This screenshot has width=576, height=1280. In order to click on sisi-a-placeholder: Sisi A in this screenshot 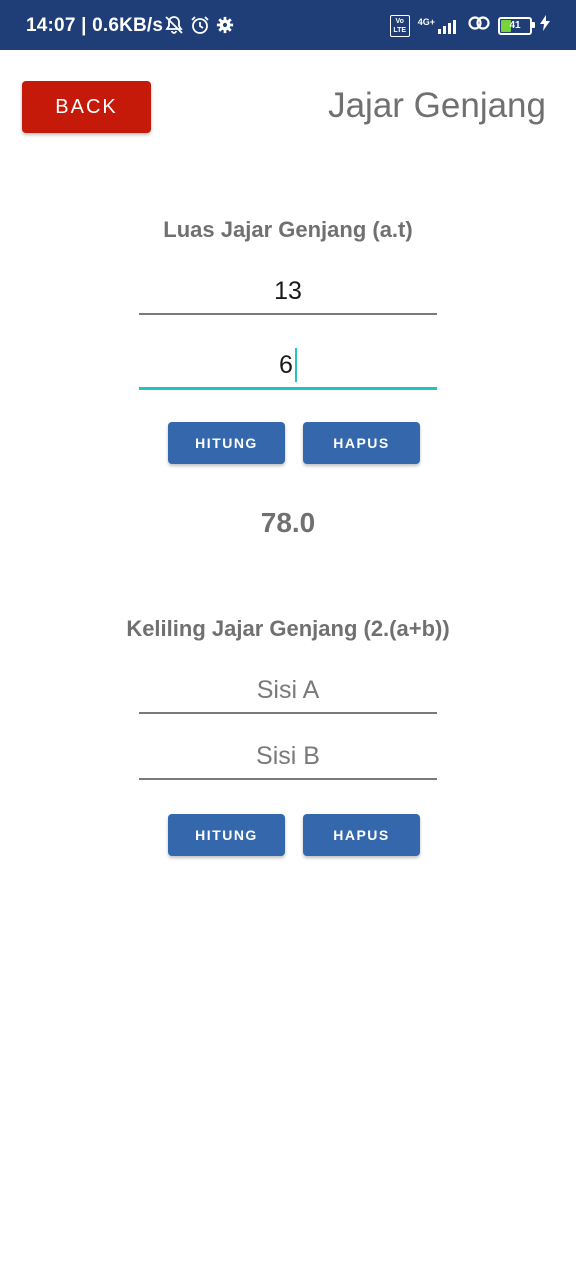, I will do `click(288, 689)`.